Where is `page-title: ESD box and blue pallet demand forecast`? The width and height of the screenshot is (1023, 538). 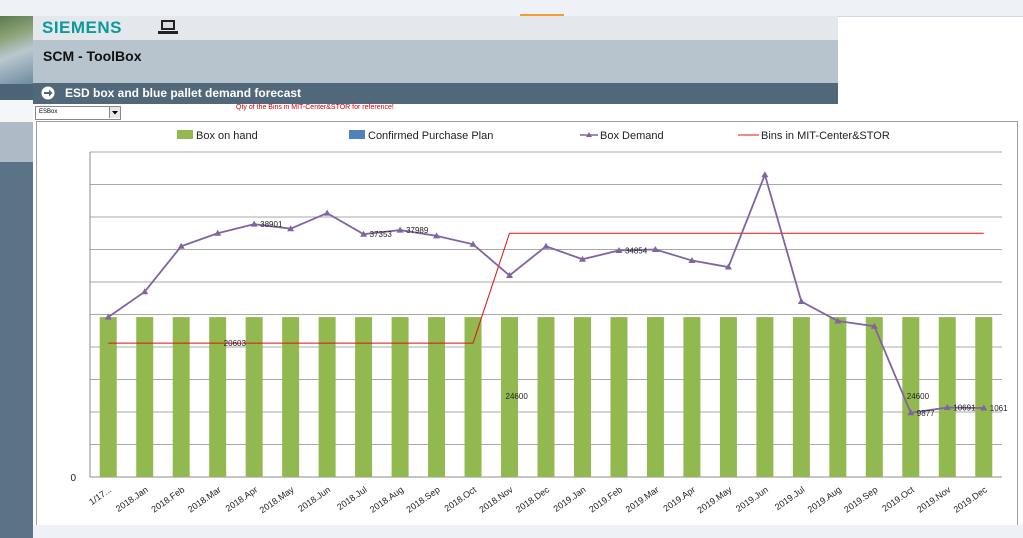
page-title: ESD box and blue pallet demand forecast is located at coordinates (183, 93).